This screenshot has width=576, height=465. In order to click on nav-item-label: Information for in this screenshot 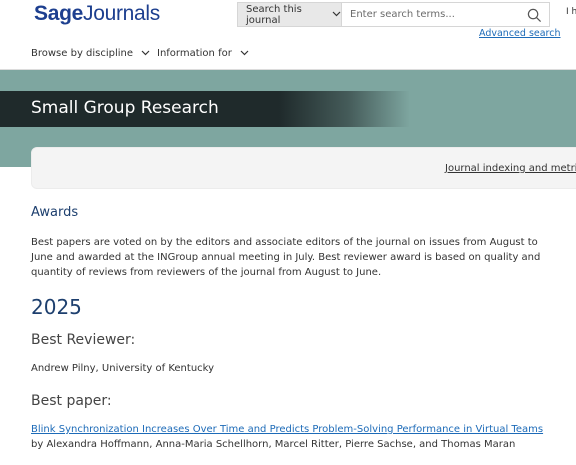, I will do `click(194, 53)`.